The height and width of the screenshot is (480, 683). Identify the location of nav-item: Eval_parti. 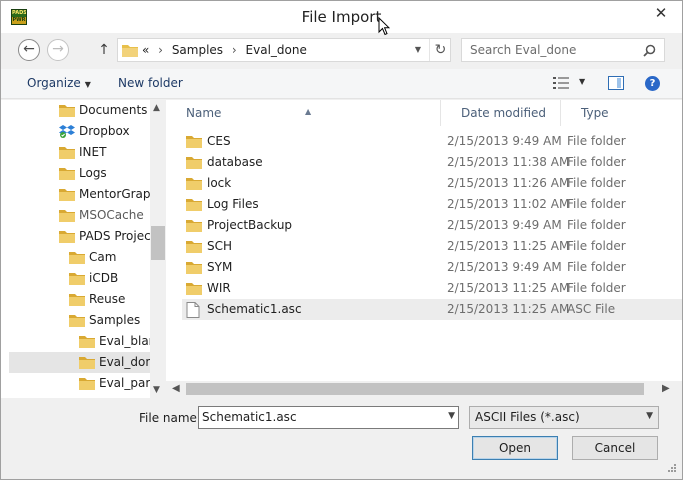
(114, 383).